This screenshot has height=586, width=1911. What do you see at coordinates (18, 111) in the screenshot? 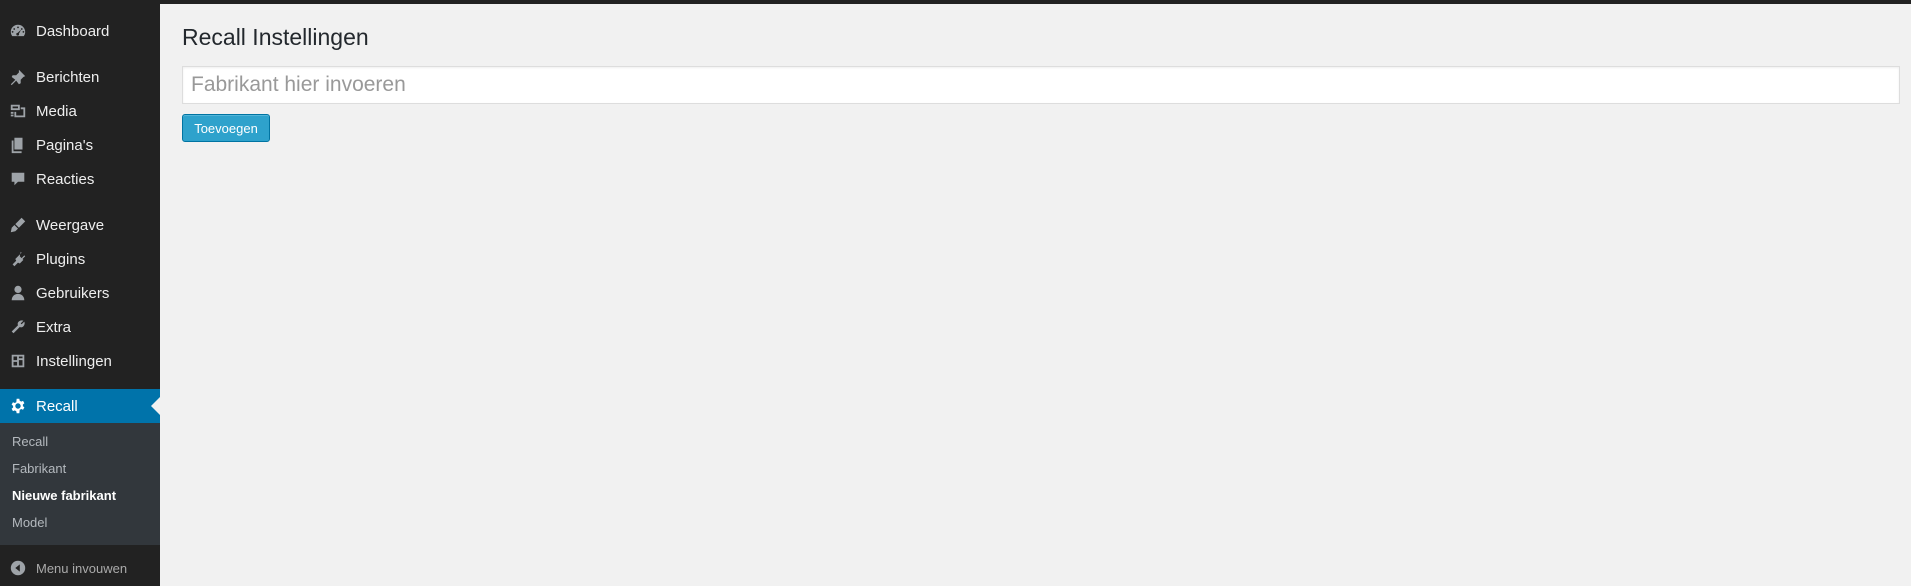
I see `media-icon` at bounding box center [18, 111].